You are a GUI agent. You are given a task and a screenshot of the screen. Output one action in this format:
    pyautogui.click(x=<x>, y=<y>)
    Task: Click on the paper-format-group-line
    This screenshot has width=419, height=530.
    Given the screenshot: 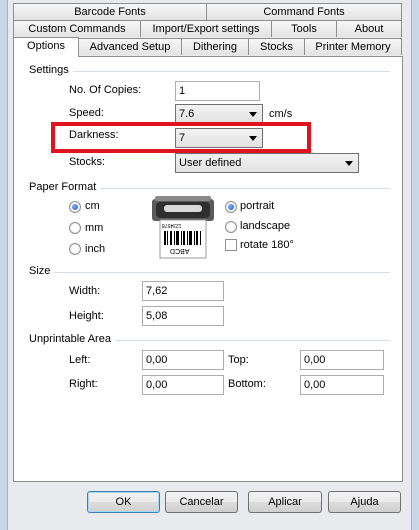 What is the action you would take?
    pyautogui.click(x=244, y=188)
    